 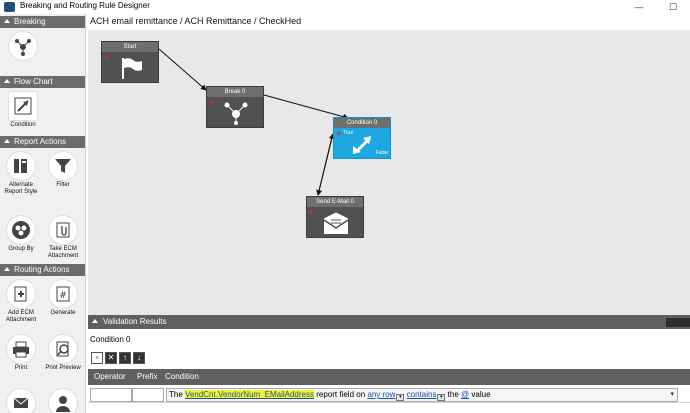 What do you see at coordinates (465, 394) in the screenshot?
I see `value-link: @` at bounding box center [465, 394].